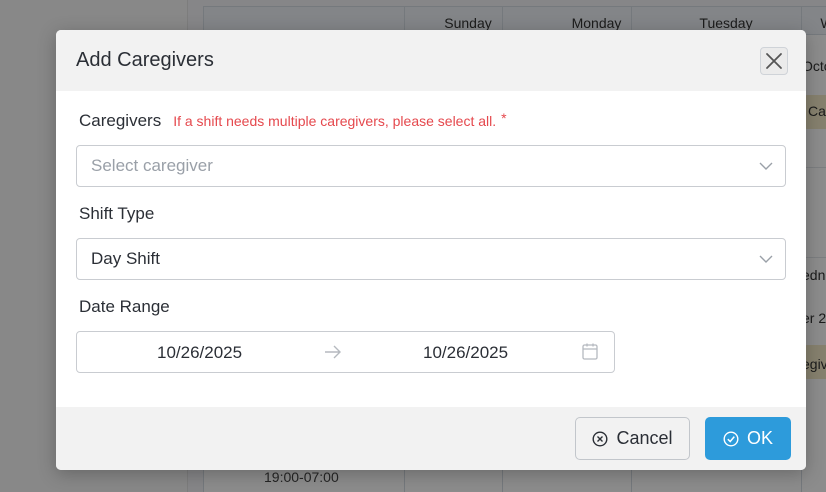 Image resolution: width=826 pixels, height=492 pixels. Describe the element at coordinates (117, 213) in the screenshot. I see `shift-type-label: Shift Type` at that location.